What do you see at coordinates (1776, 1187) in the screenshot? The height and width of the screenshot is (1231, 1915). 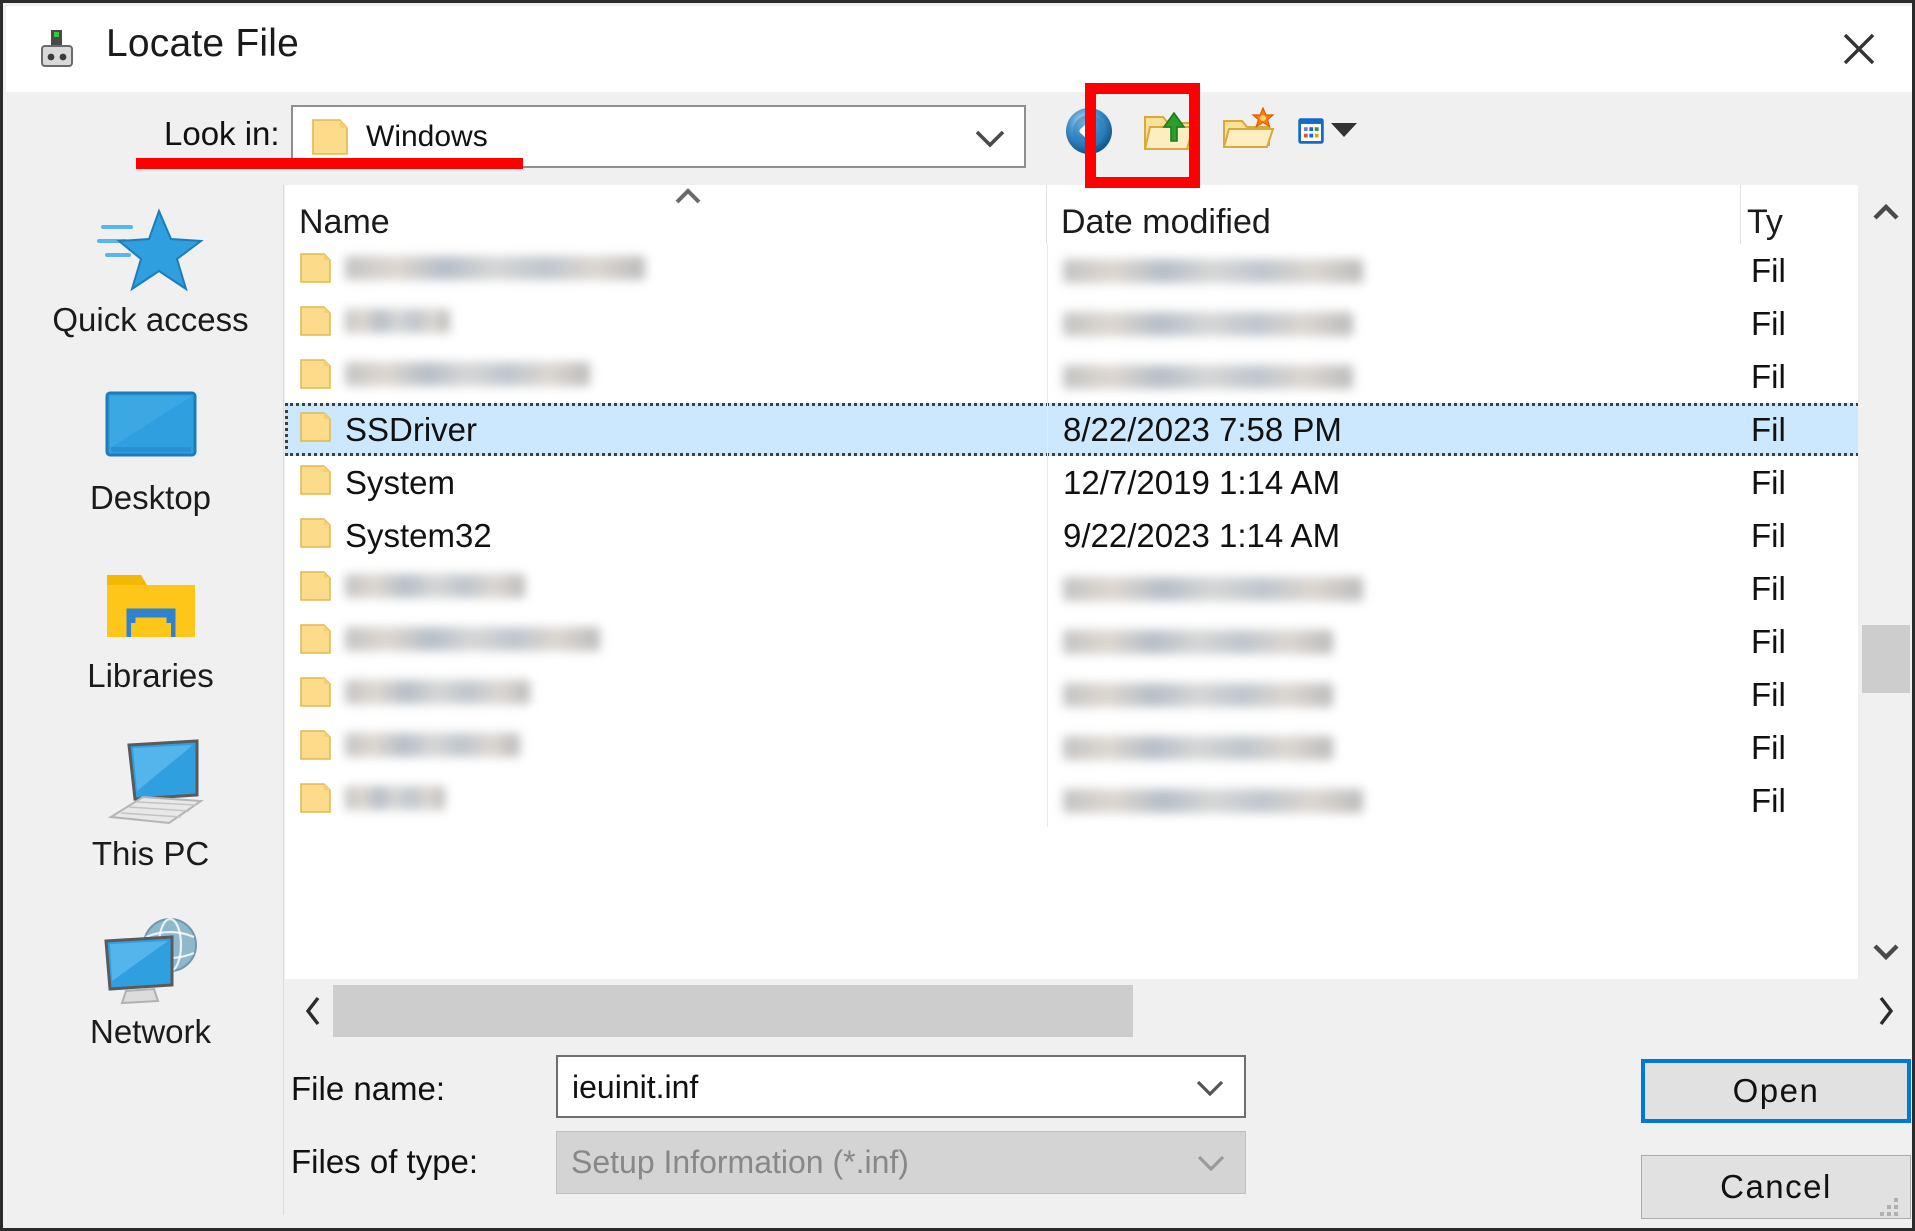 I see `cancel-button: Cancel` at bounding box center [1776, 1187].